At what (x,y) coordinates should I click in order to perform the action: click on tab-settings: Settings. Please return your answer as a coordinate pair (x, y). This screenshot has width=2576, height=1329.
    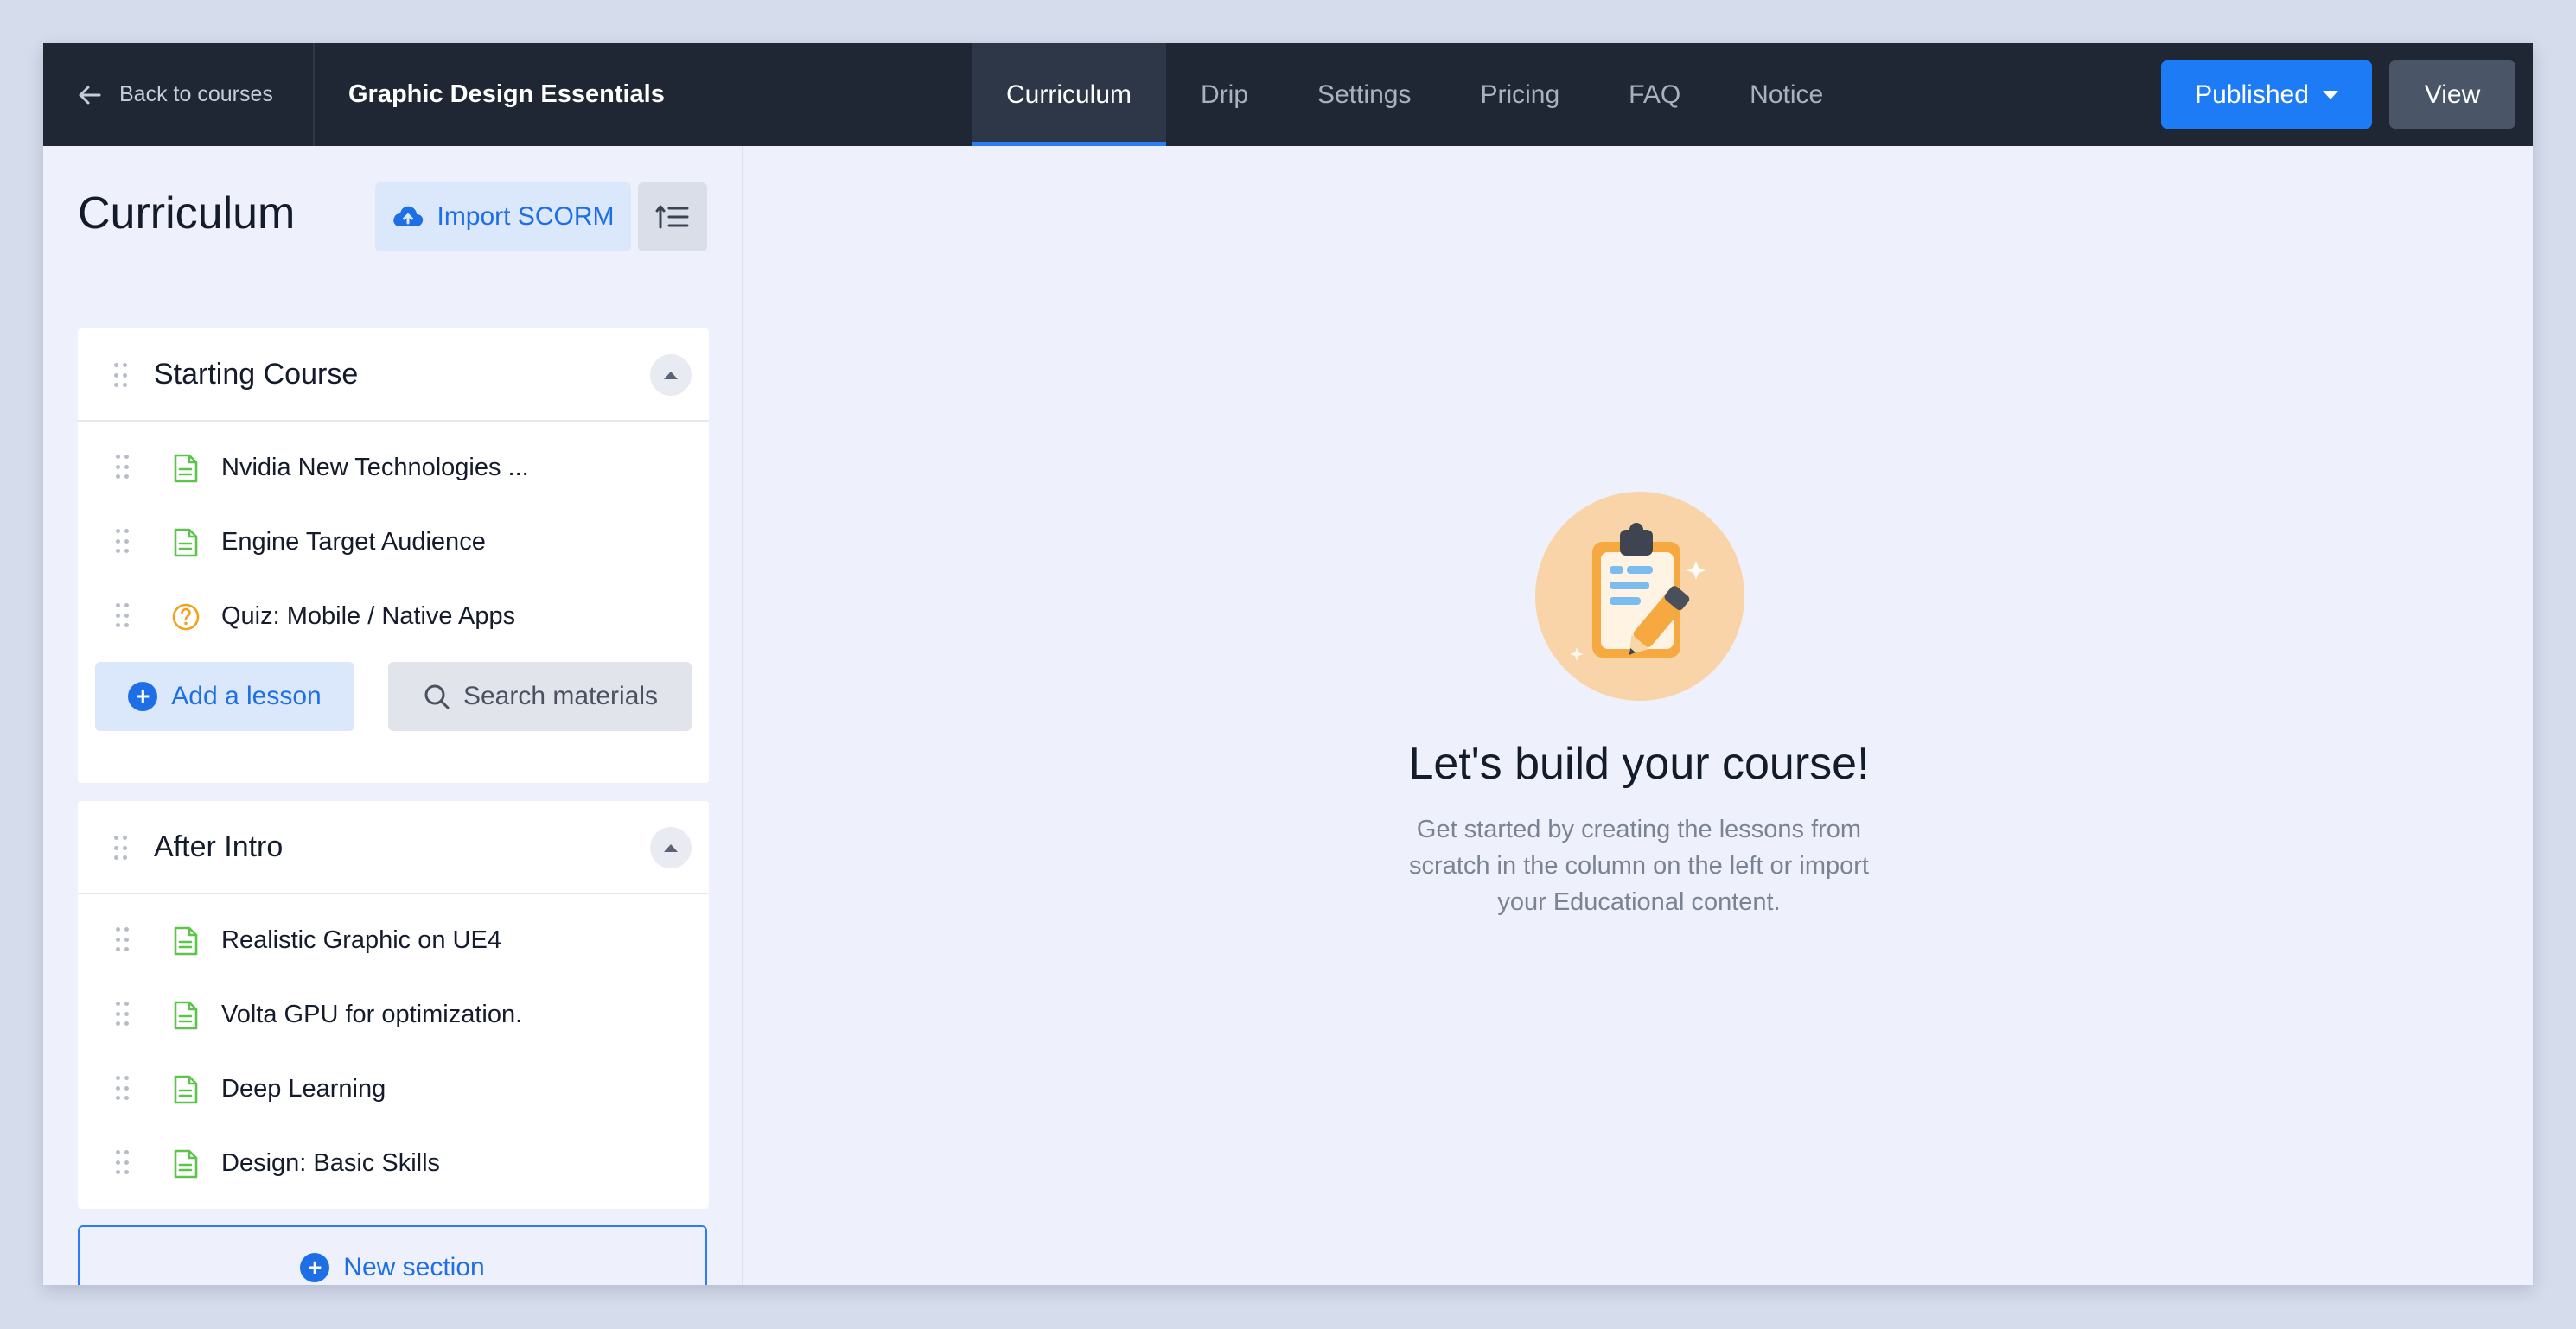
    Looking at the image, I should click on (1364, 95).